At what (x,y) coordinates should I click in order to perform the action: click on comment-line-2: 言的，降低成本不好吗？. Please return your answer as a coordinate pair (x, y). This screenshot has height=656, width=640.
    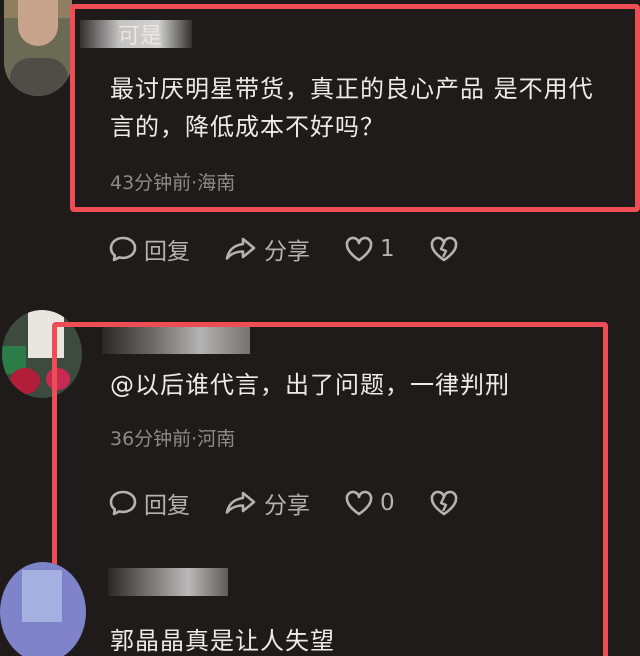
    Looking at the image, I should click on (247, 127).